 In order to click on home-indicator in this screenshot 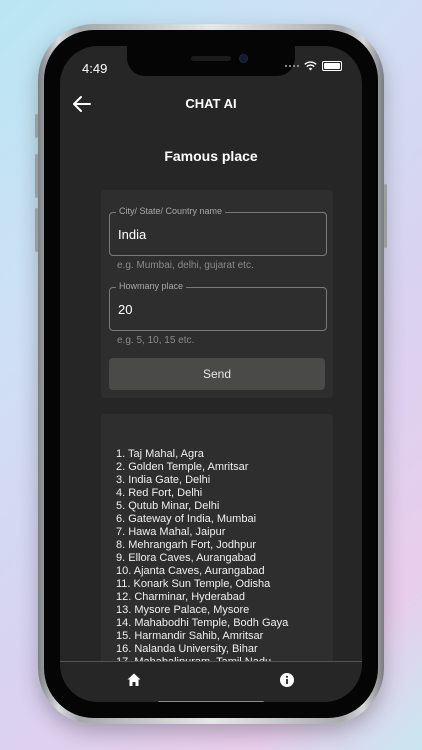, I will do `click(211, 701)`.